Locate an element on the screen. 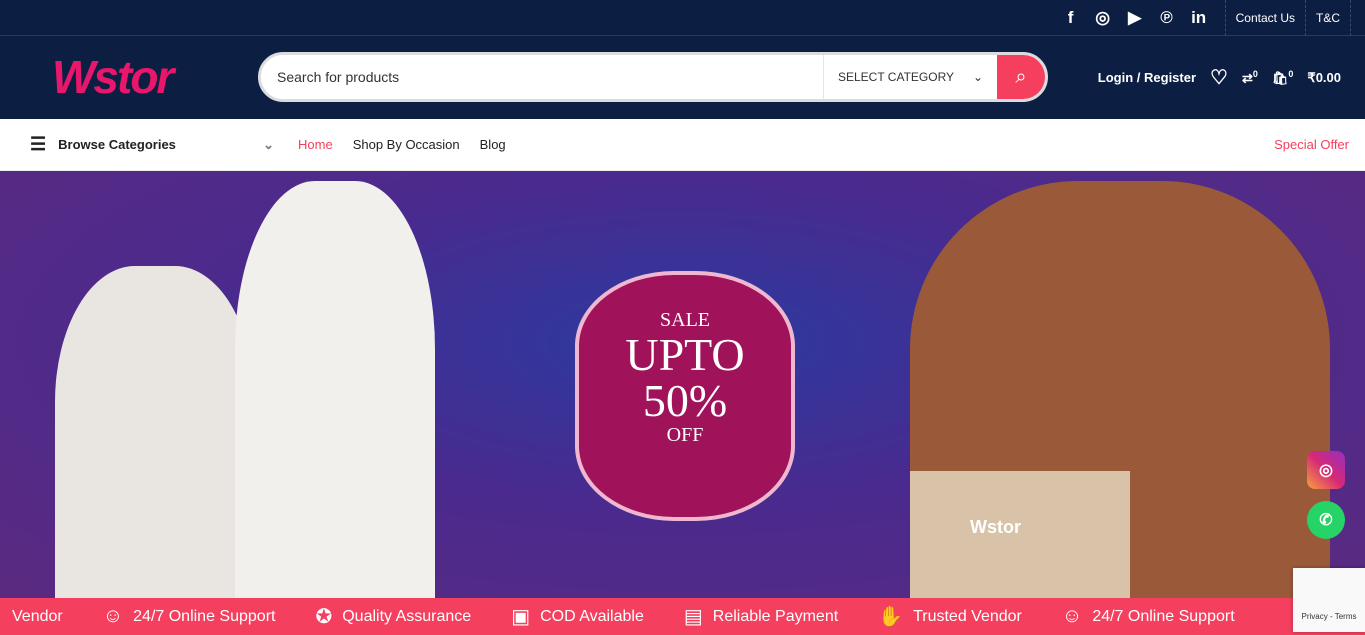  feature-item: ✋ Trusted Vendor is located at coordinates (950, 616).